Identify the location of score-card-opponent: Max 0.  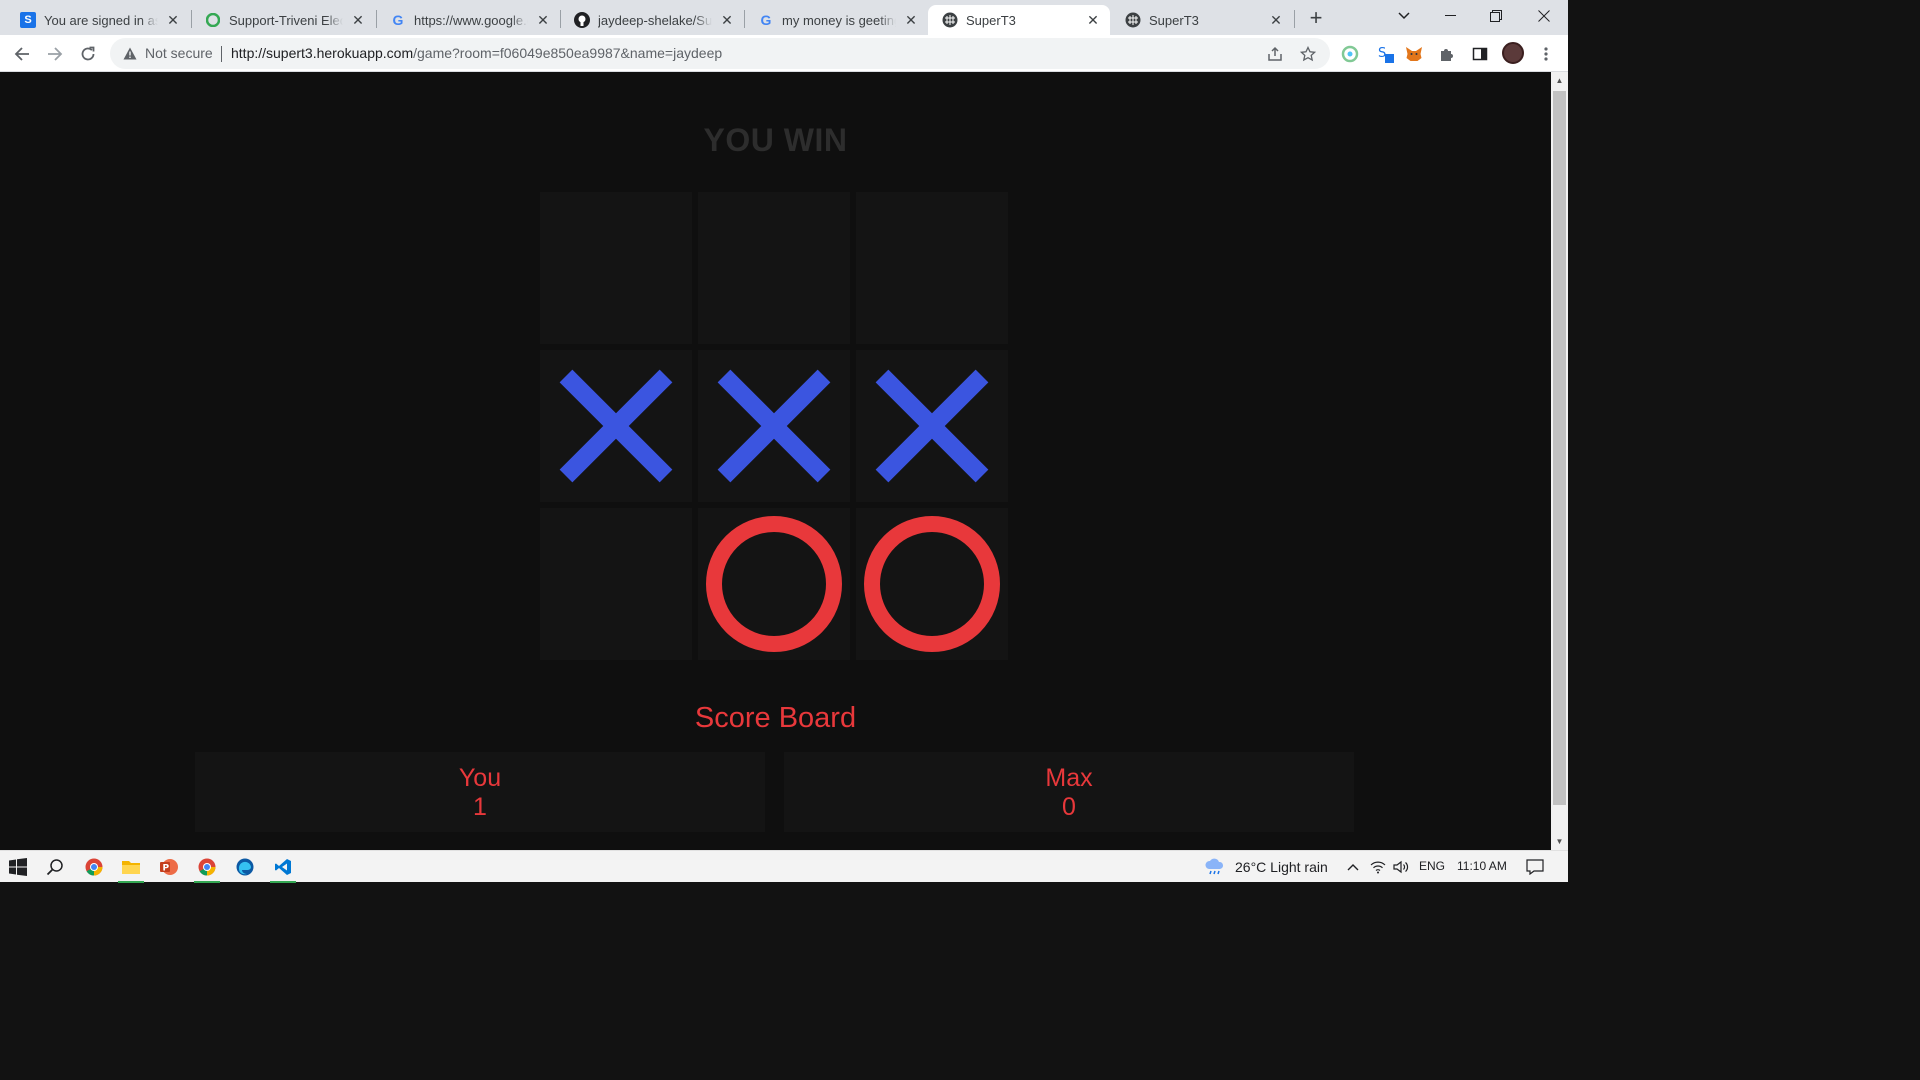
(1069, 792).